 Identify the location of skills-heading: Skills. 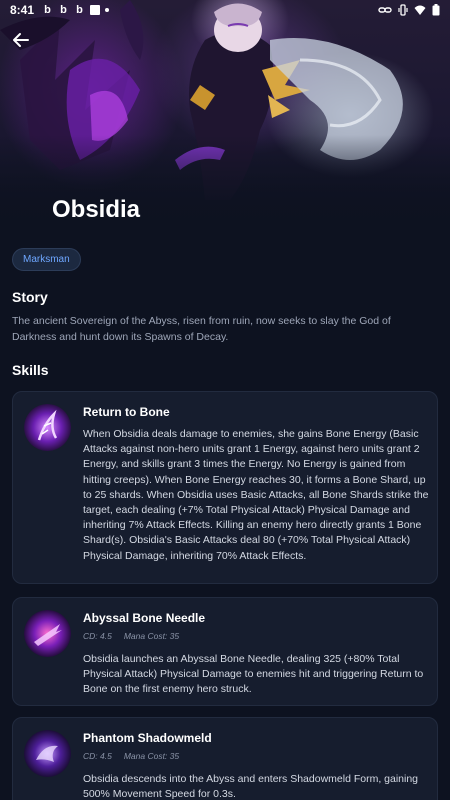
(30, 370).